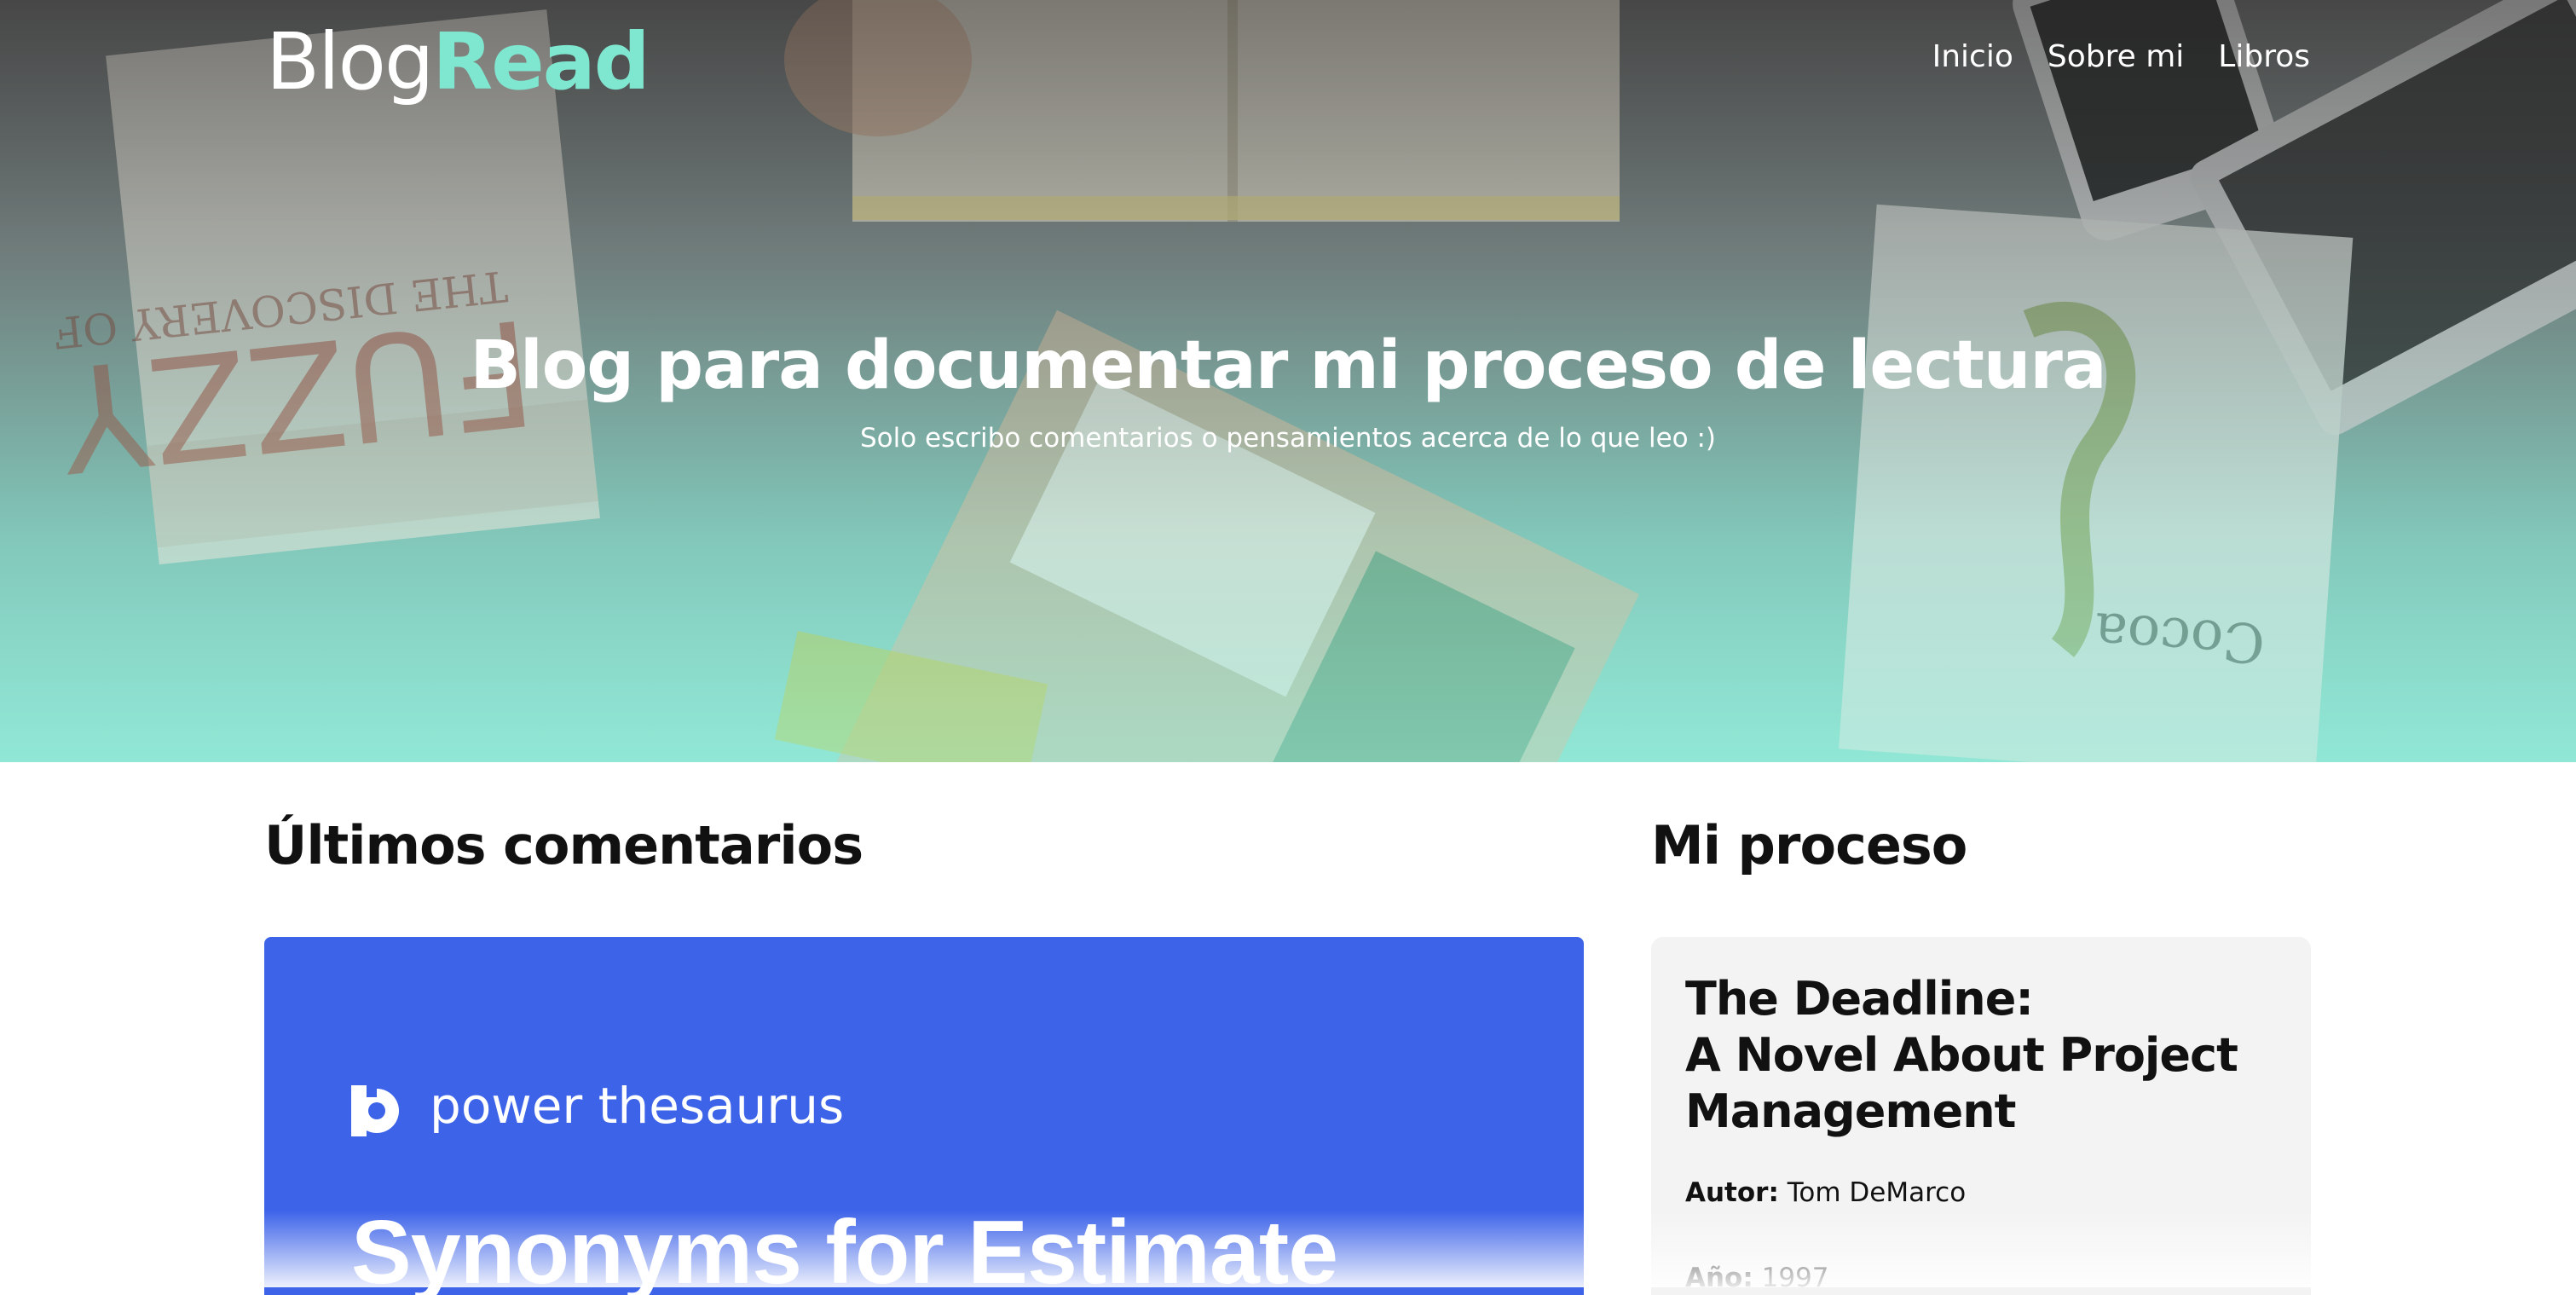 This screenshot has width=2576, height=1295. I want to click on book-title-line-2: A Novel About Project Management, so click(1961, 1083).